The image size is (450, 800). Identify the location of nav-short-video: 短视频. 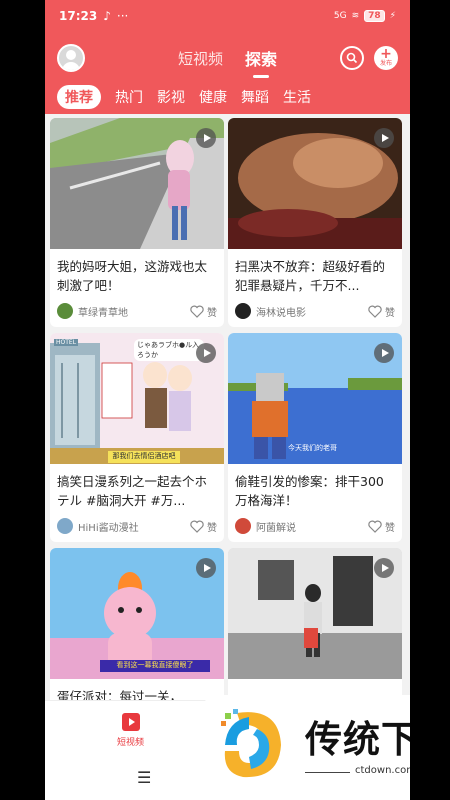
(130, 730).